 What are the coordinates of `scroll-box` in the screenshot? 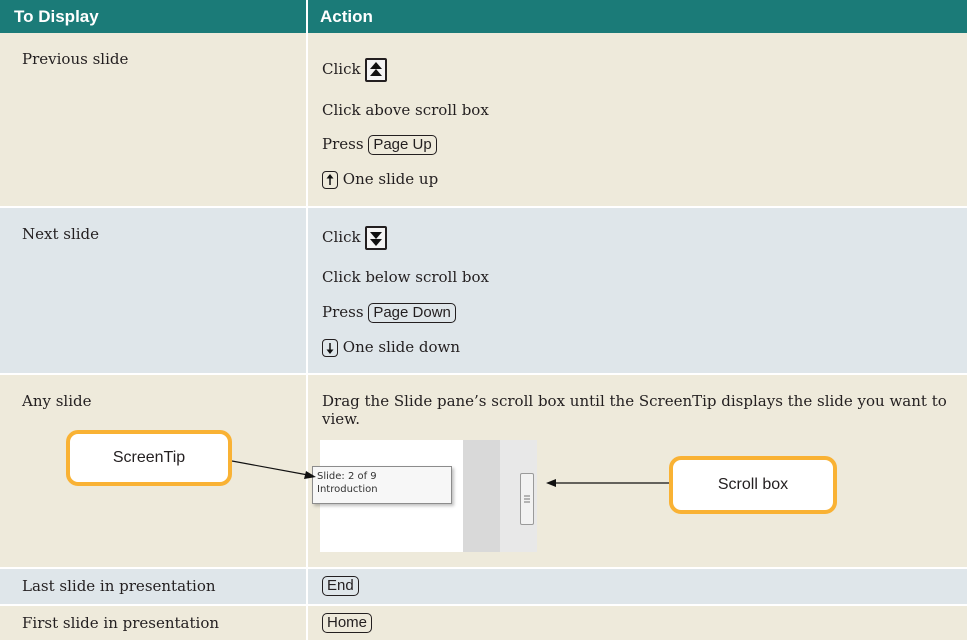 It's located at (527, 499).